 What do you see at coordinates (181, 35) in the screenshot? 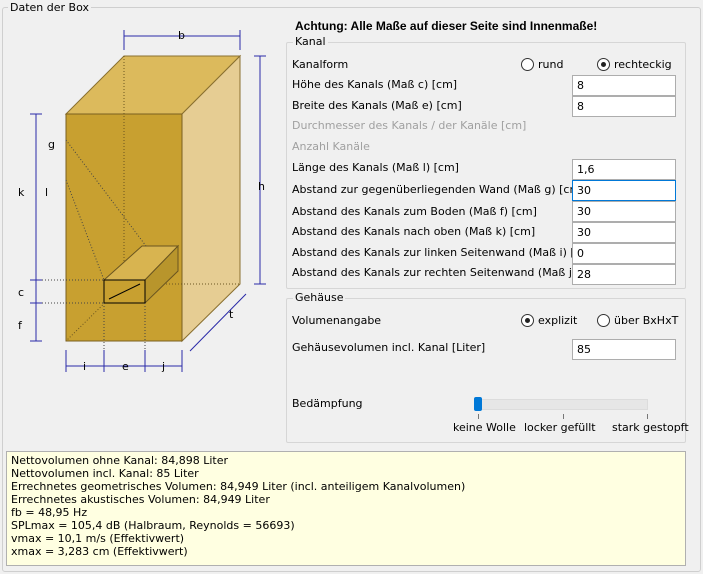
I see `dim-label-b: b` at bounding box center [181, 35].